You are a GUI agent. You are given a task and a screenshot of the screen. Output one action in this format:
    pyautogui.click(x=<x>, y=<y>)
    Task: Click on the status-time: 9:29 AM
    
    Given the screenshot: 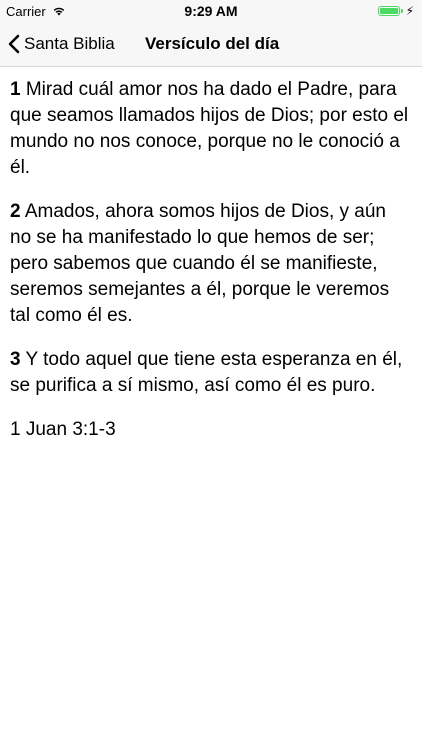 What is the action you would take?
    pyautogui.click(x=211, y=11)
    